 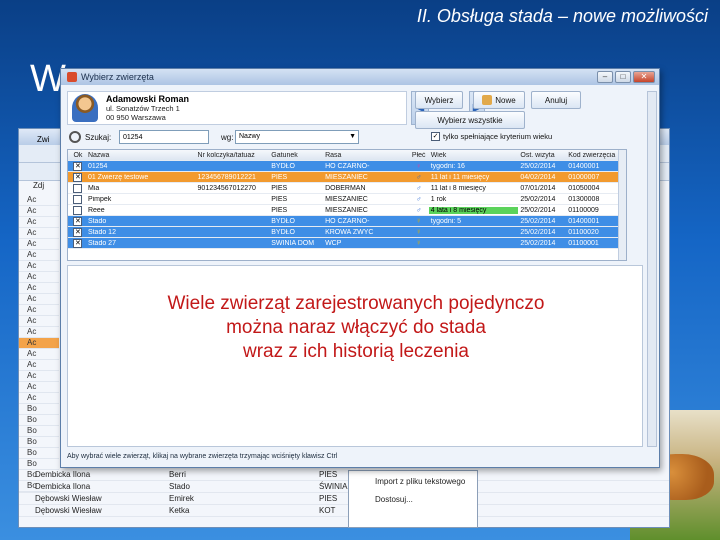 What do you see at coordinates (418, 155) in the screenshot?
I see `column-header: Płeć` at bounding box center [418, 155].